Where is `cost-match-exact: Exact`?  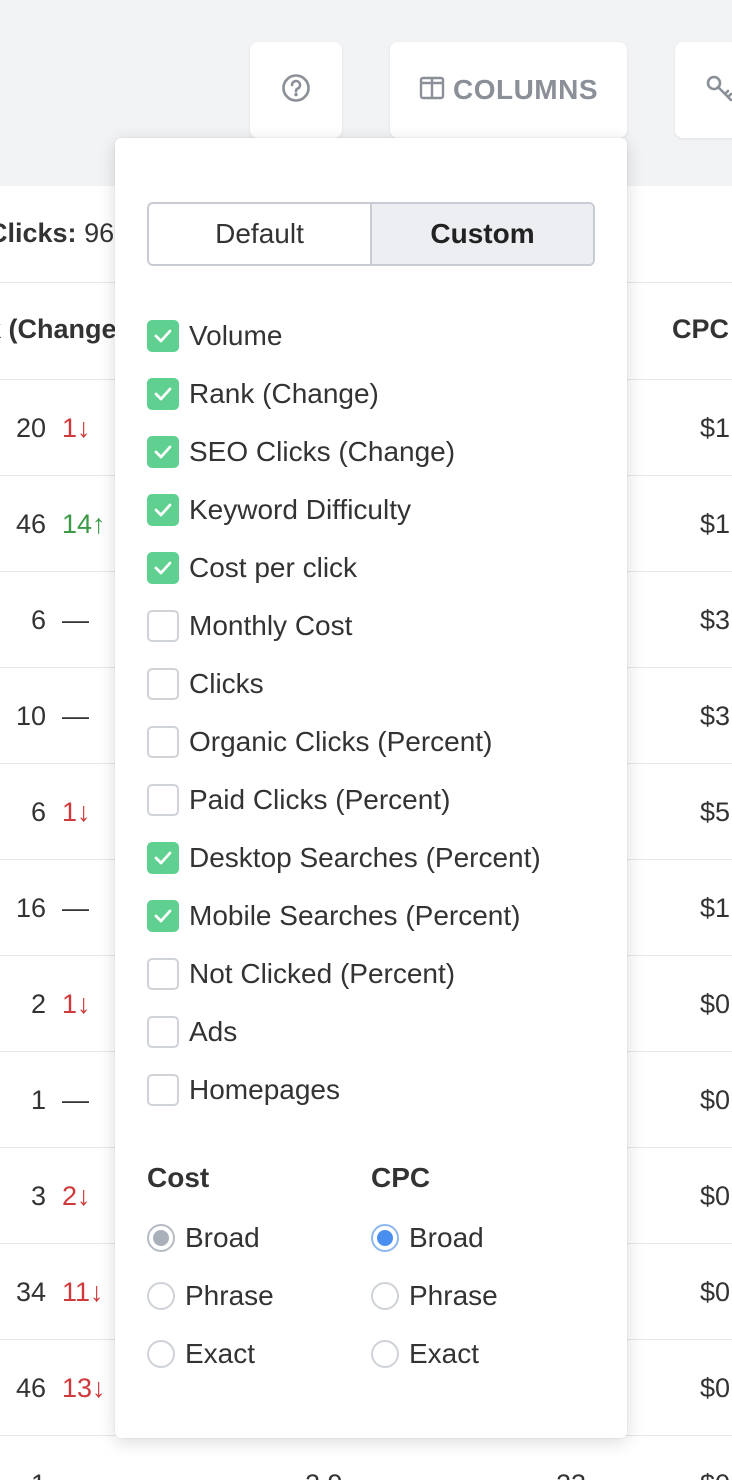 cost-match-exact: Exact is located at coordinates (201, 1354).